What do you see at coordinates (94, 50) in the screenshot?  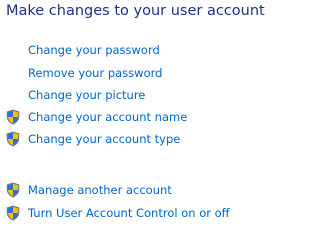 I see `task-link-change-password: Change your password` at bounding box center [94, 50].